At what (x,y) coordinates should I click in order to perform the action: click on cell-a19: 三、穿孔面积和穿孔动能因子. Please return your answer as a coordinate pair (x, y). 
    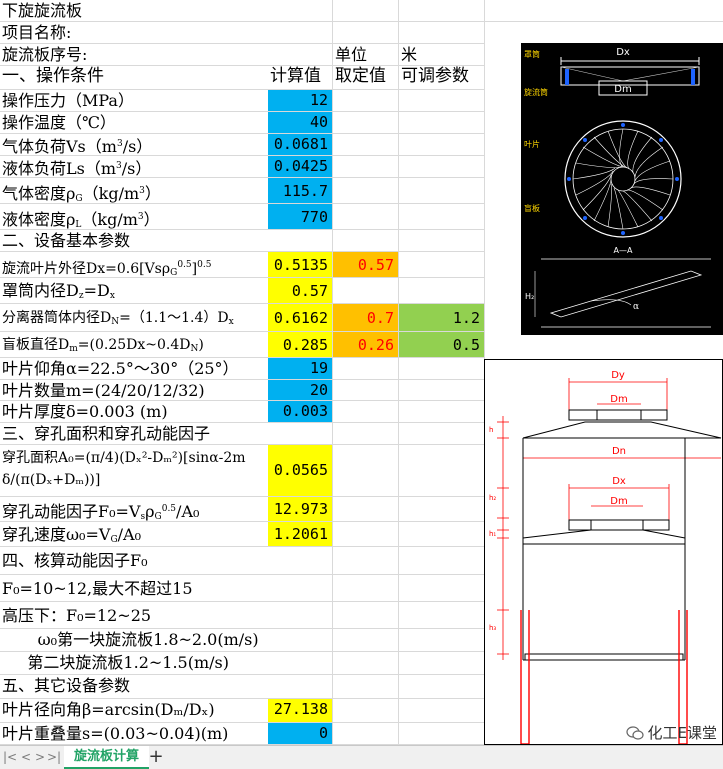
    Looking at the image, I should click on (134, 434).